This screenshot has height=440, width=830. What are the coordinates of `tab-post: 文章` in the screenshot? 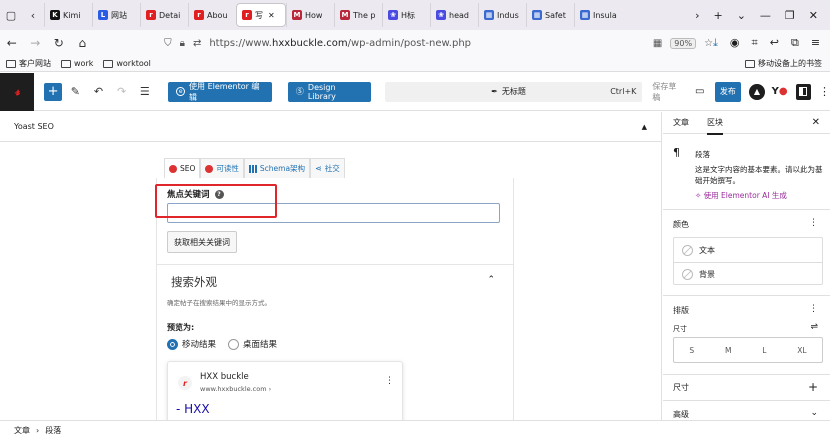 It's located at (681, 122).